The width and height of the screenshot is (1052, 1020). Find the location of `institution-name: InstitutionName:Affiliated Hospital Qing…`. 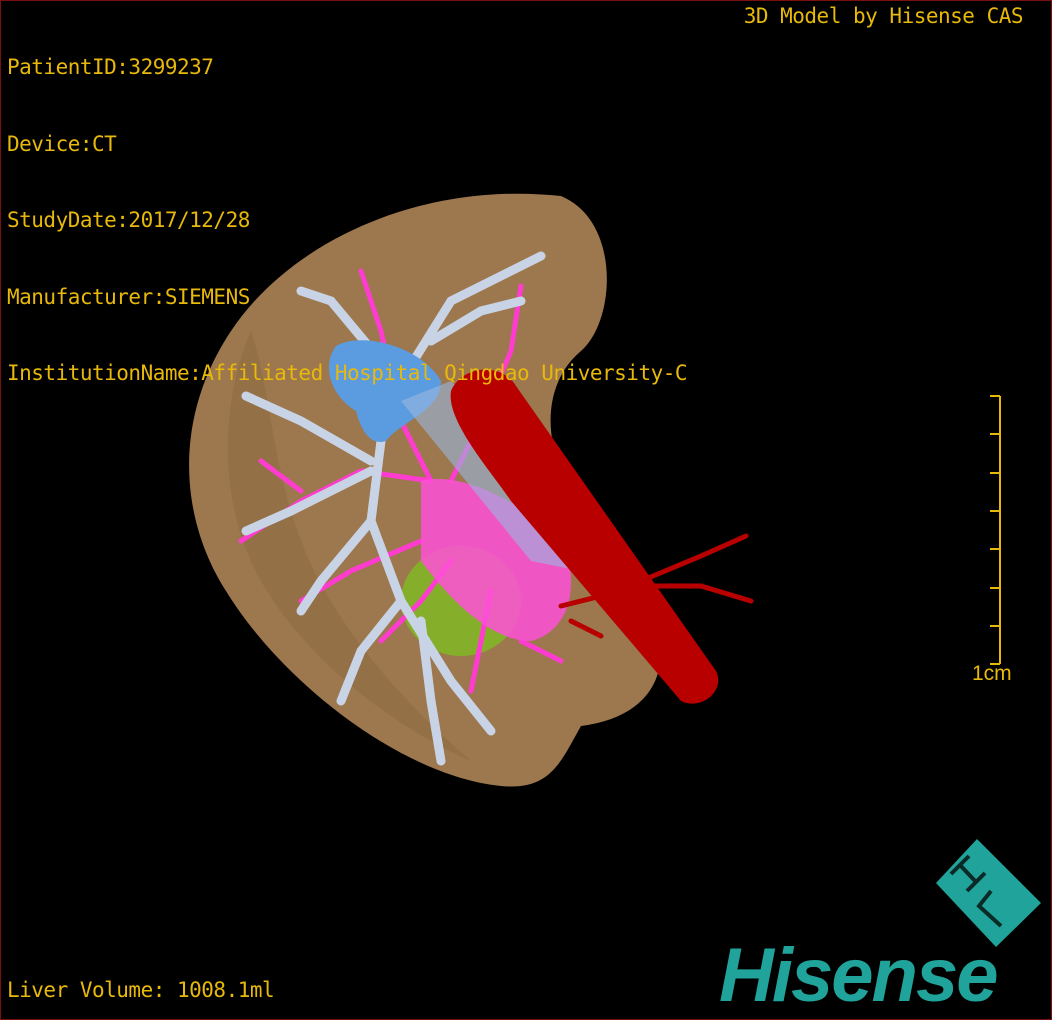

institution-name: InstitutionName:Affiliated Hospital Qing… is located at coordinates (347, 373).